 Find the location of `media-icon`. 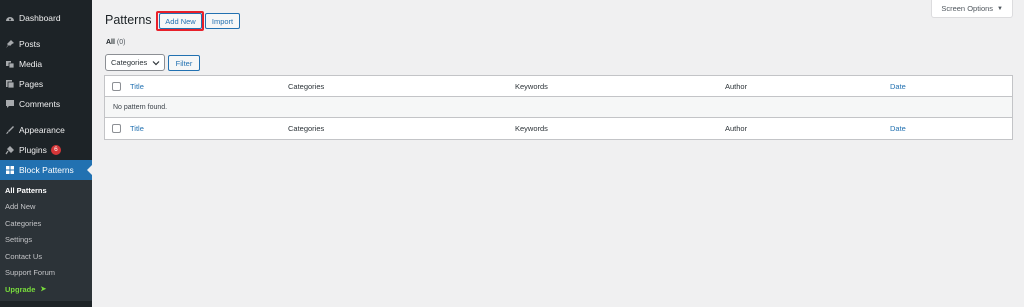

media-icon is located at coordinates (9, 64).